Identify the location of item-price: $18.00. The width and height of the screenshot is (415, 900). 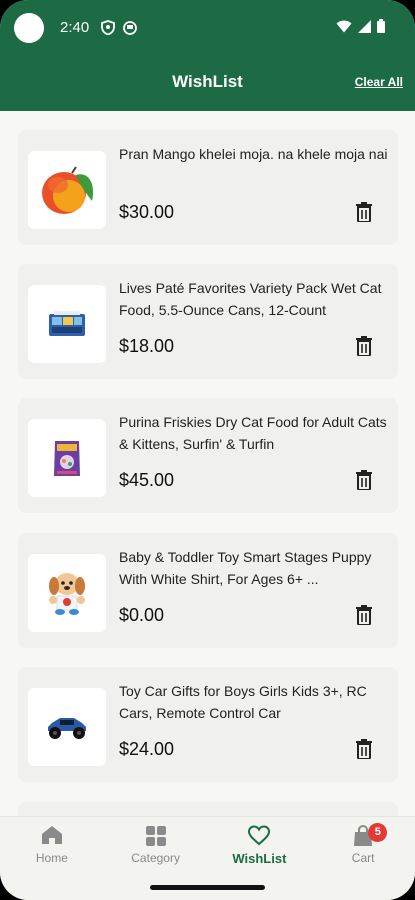
(147, 346).